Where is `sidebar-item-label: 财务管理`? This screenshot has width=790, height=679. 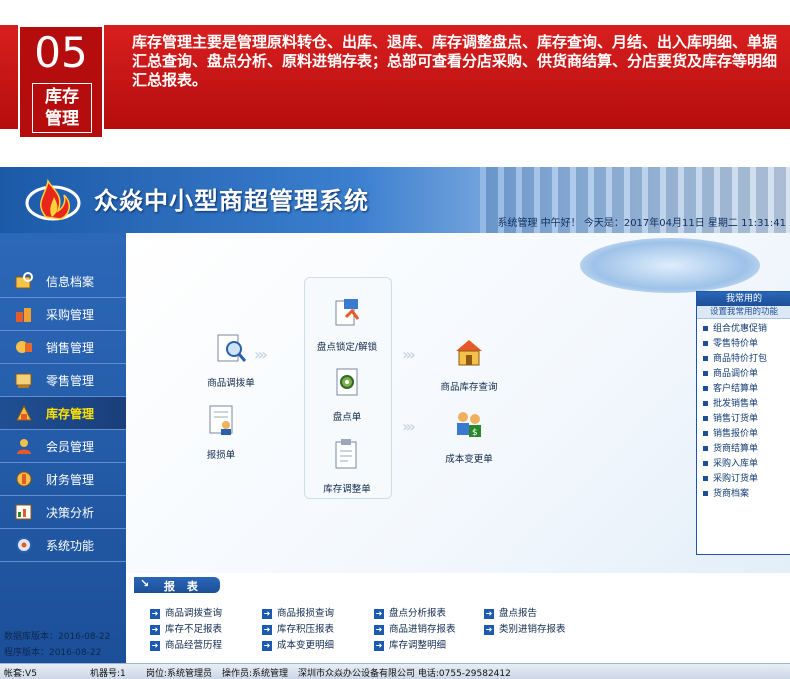
sidebar-item-label: 财务管理 is located at coordinates (70, 480).